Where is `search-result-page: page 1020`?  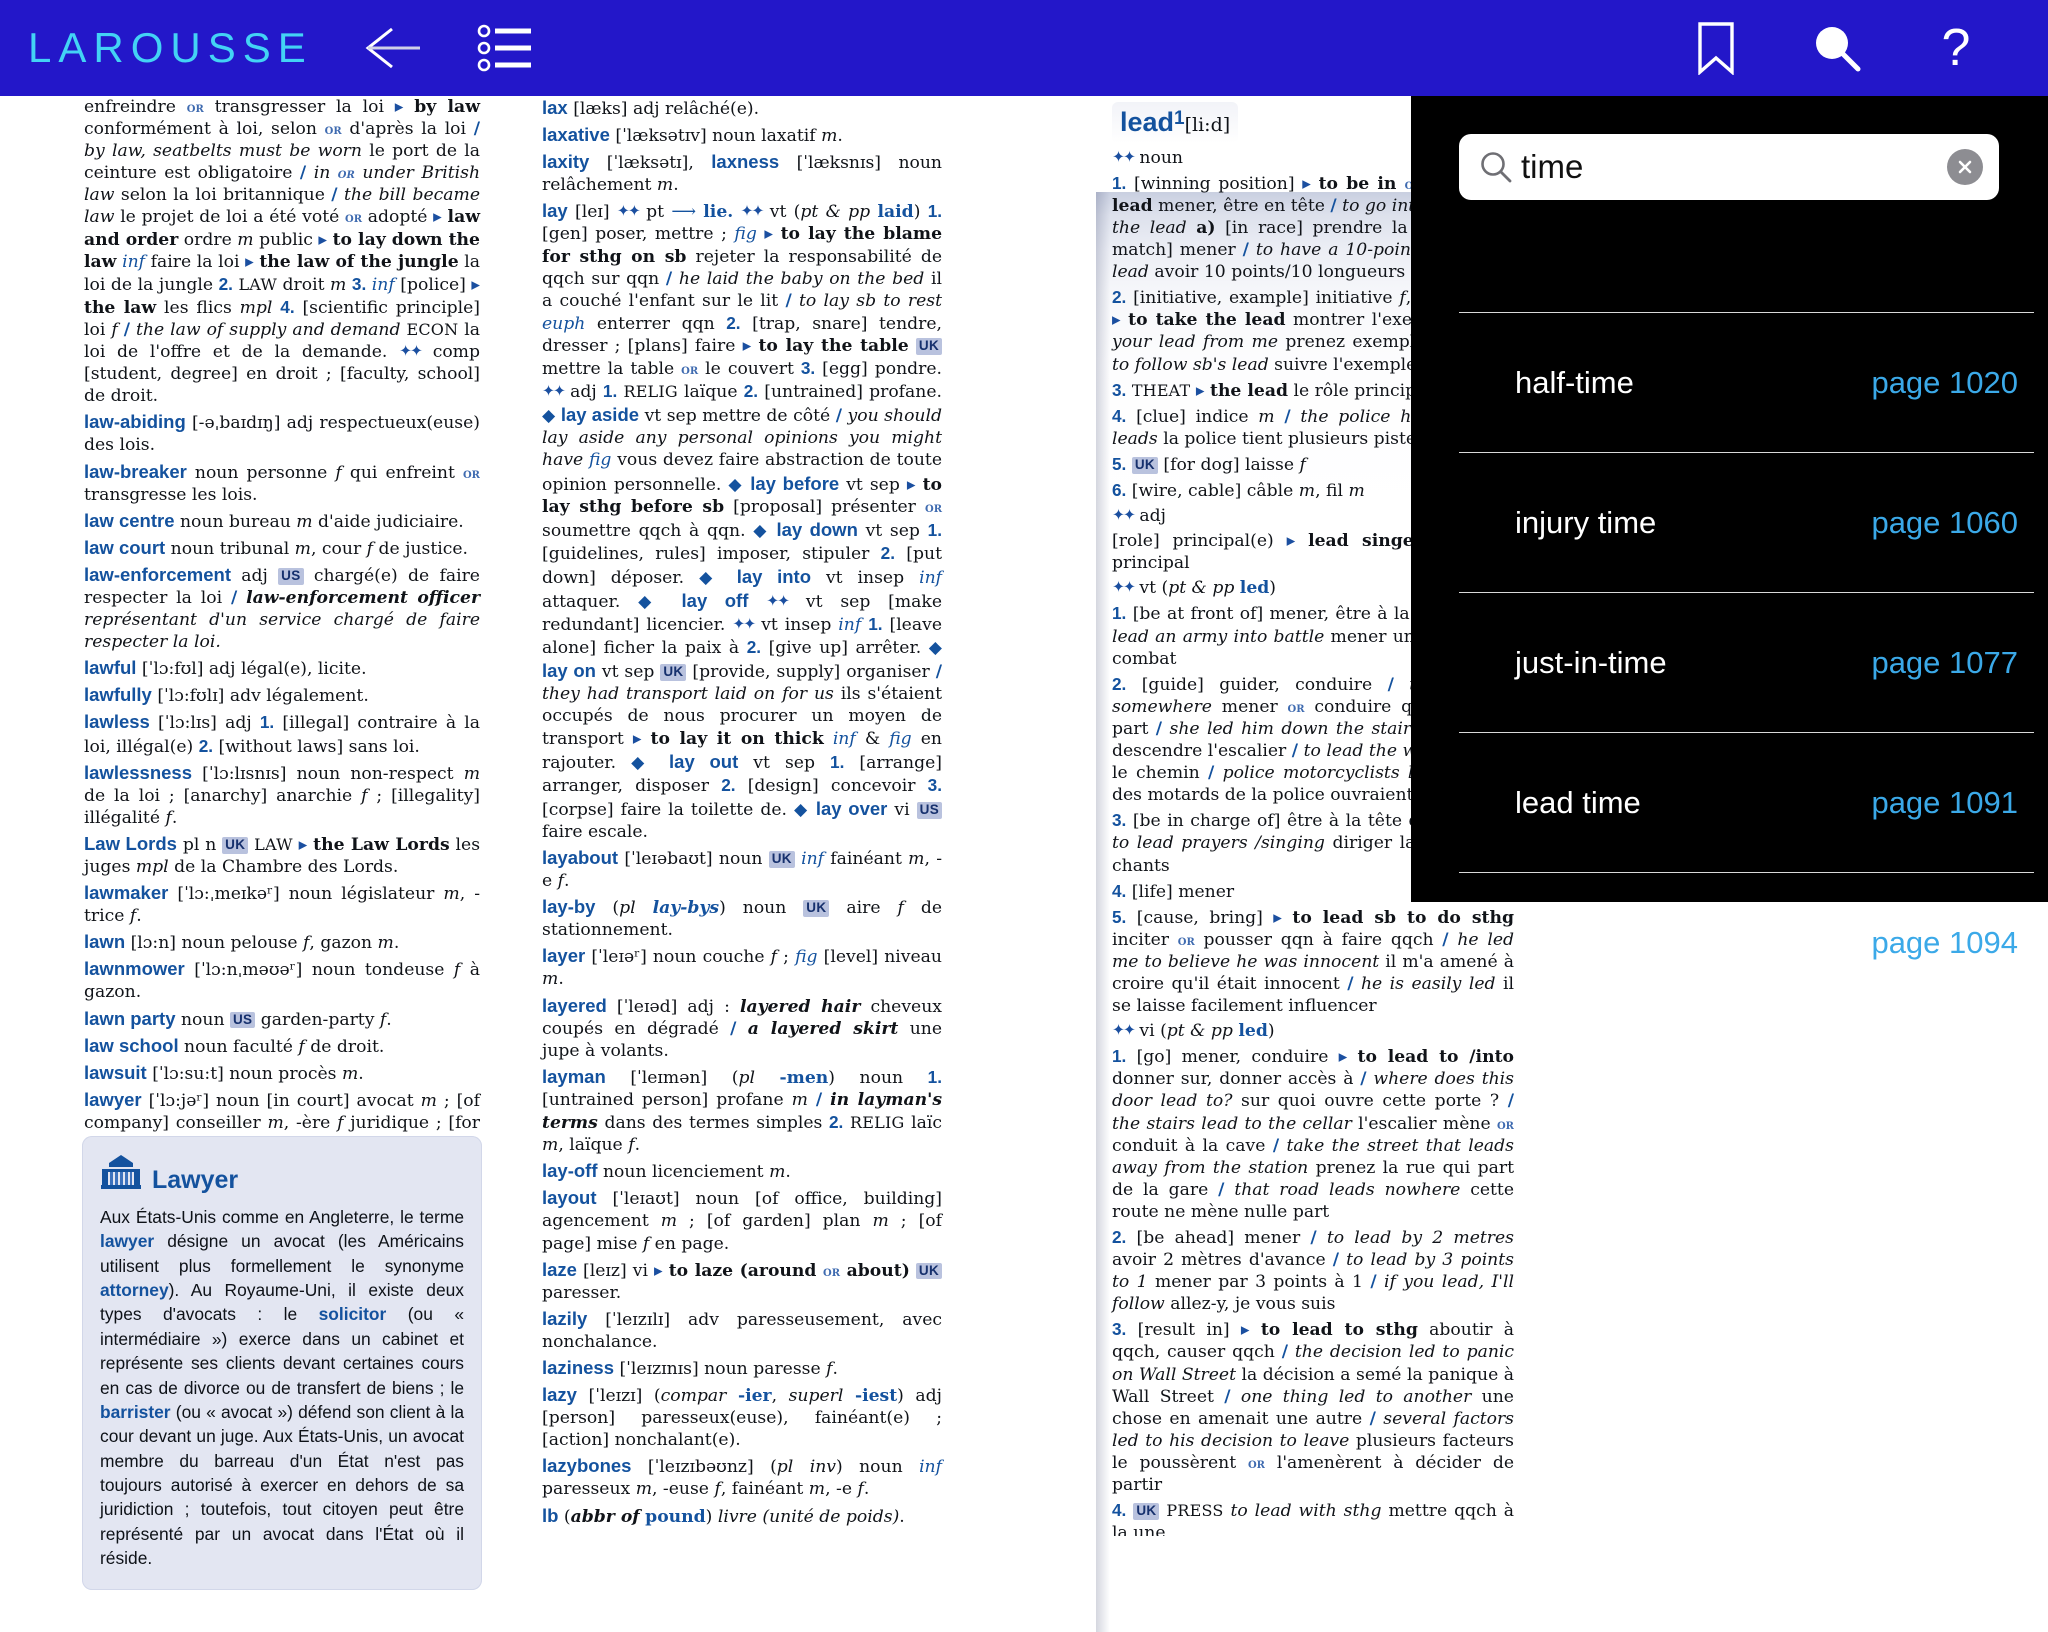
search-result-page: page 1020 is located at coordinates (1944, 382).